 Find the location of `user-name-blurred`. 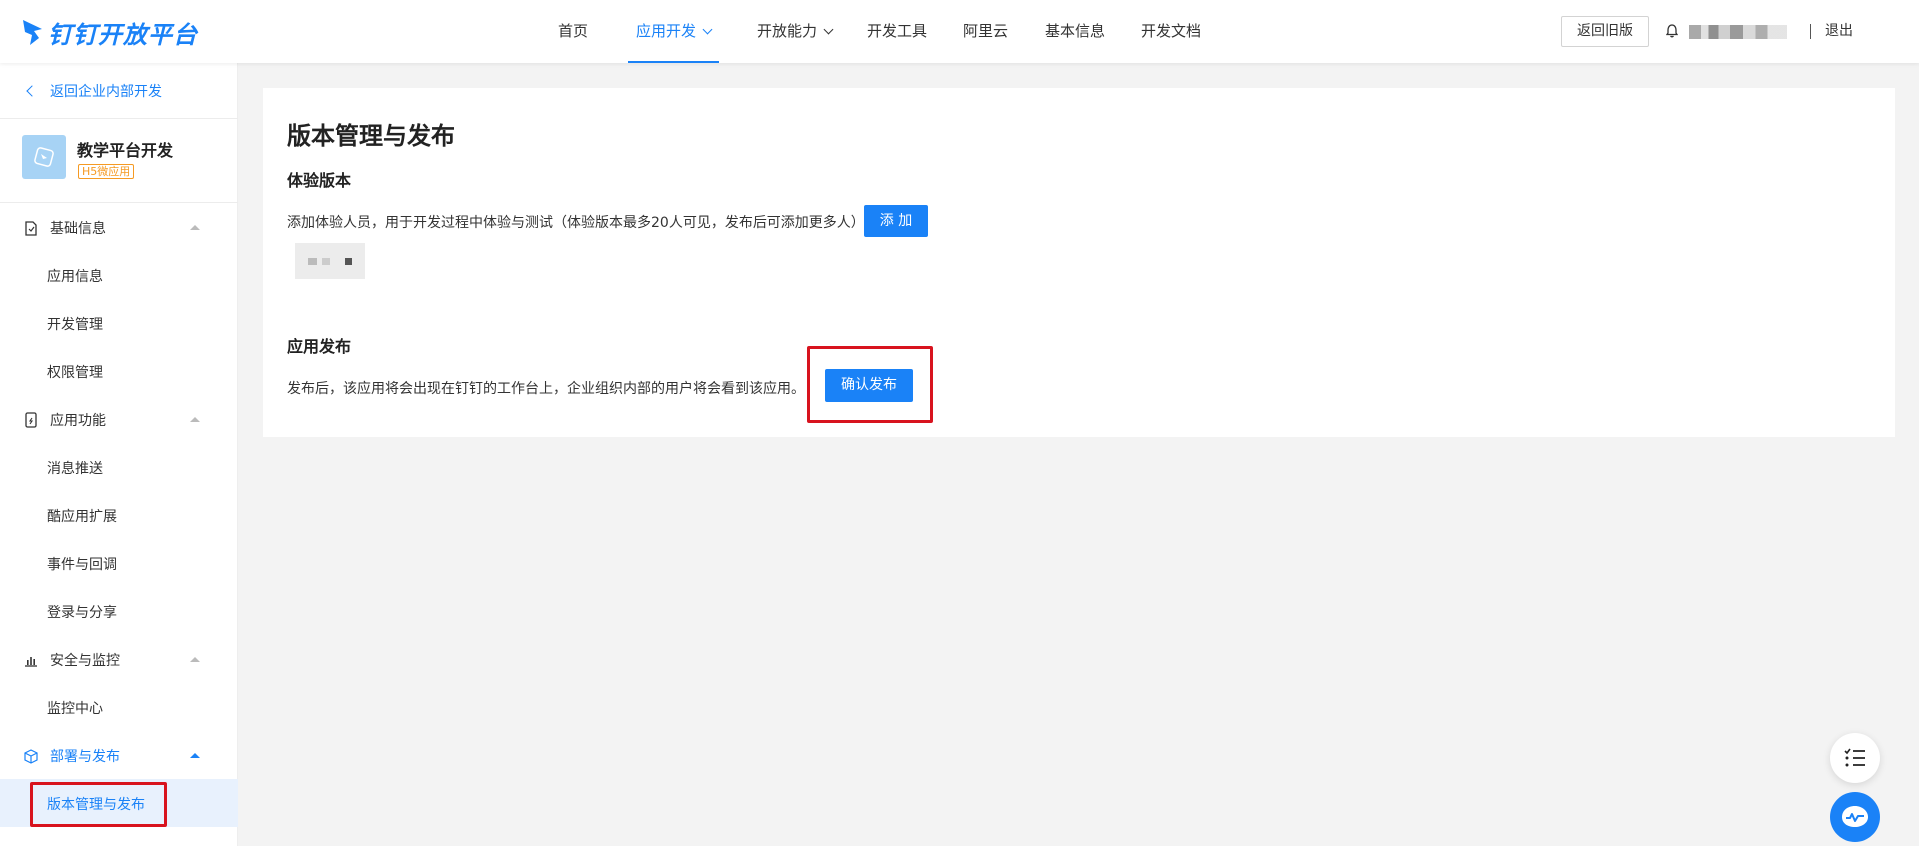

user-name-blurred is located at coordinates (1738, 32).